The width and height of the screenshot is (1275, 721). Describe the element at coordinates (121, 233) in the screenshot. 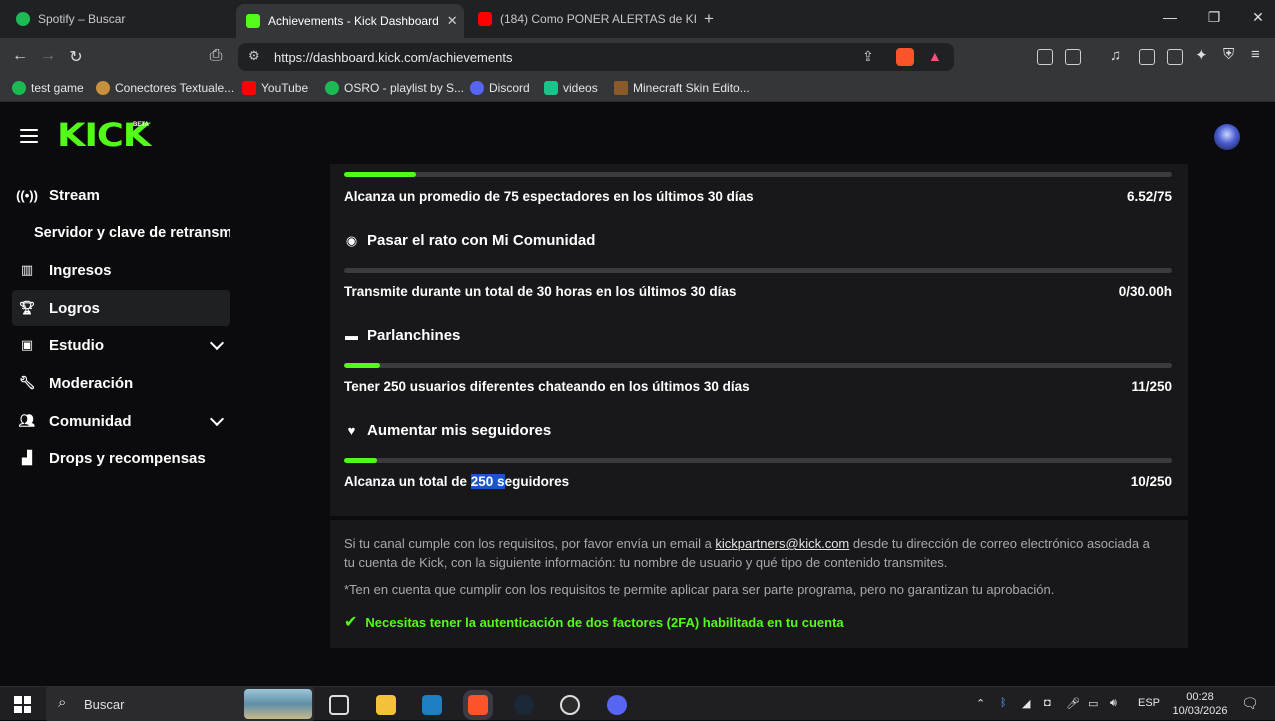

I see `sidebar-item-server-key: Servidor y clave de retransm` at that location.